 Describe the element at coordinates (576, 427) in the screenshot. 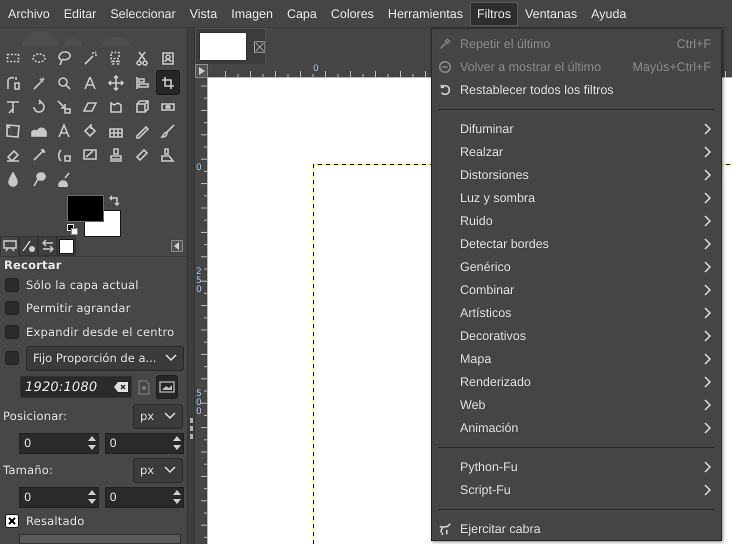

I see `menu-entry: Animación` at that location.